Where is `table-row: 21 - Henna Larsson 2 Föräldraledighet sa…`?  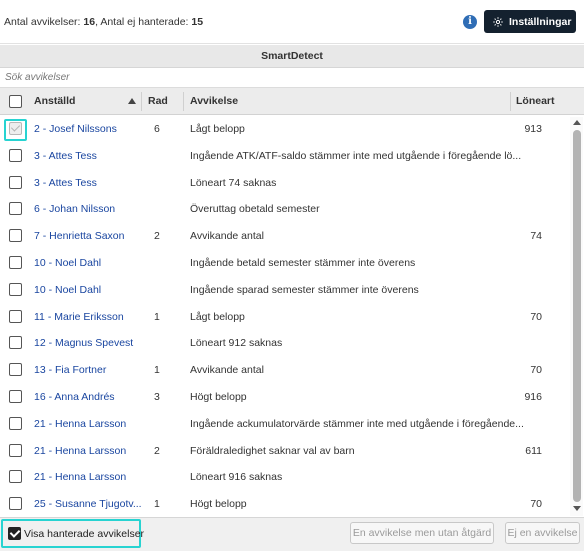
table-row: 21 - Henna Larsson 2 Föräldraledighet sa… is located at coordinates (284, 450).